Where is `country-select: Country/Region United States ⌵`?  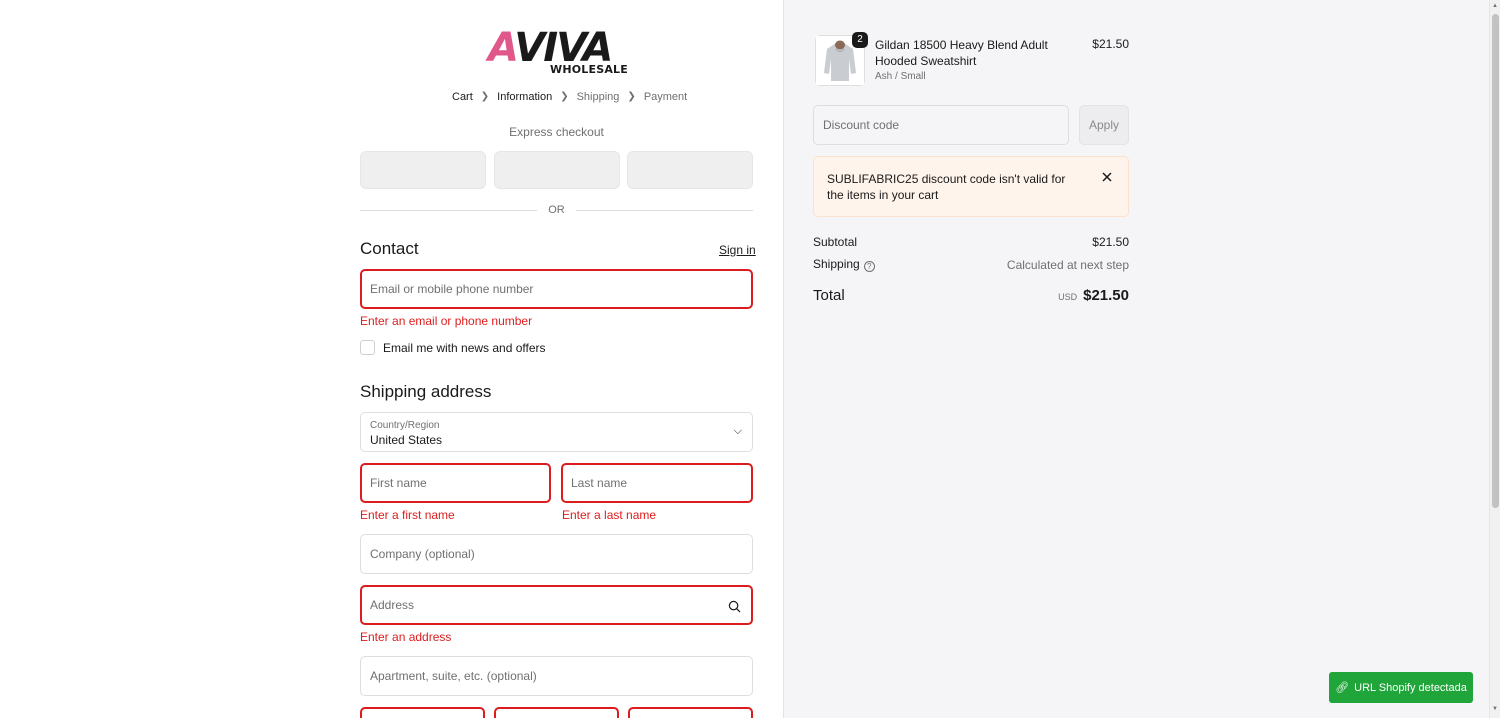
country-select: Country/Region United States ⌵ is located at coordinates (556, 432).